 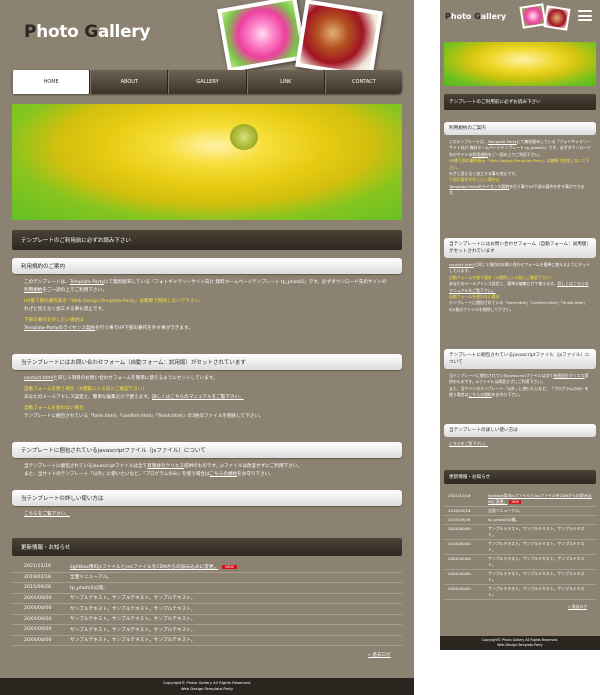 What do you see at coordinates (224, 474) in the screenshot?
I see `js-terms-link: こちらの規約` at bounding box center [224, 474].